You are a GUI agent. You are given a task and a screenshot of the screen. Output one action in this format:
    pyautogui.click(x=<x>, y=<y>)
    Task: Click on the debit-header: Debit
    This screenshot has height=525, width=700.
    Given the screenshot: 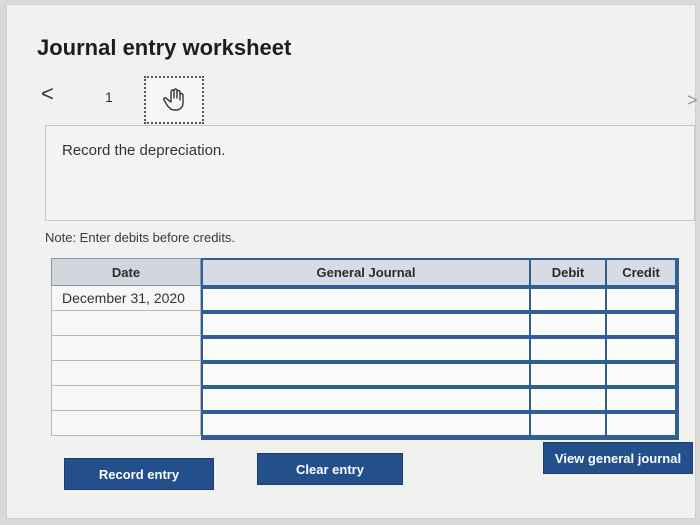 What is the action you would take?
    pyautogui.click(x=568, y=272)
    